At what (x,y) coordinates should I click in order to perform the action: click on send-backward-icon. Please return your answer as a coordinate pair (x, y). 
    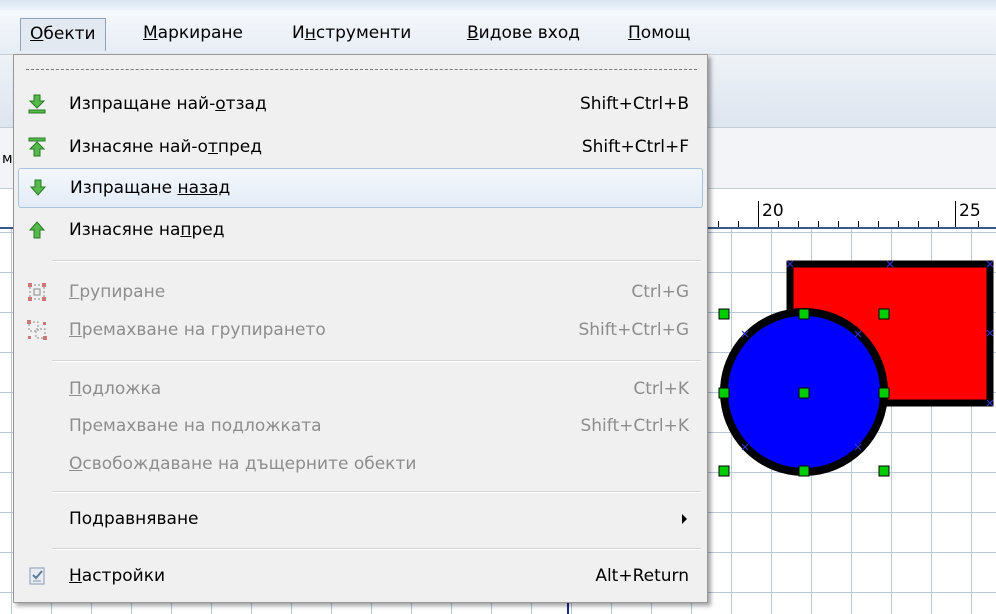
    Looking at the image, I should click on (38, 187).